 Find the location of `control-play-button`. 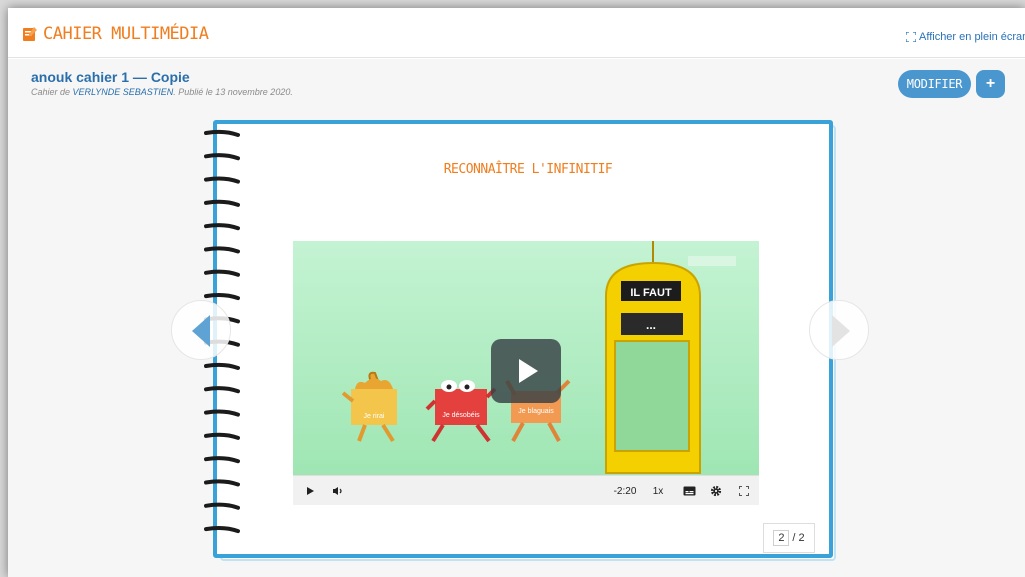

control-play-button is located at coordinates (310, 490).